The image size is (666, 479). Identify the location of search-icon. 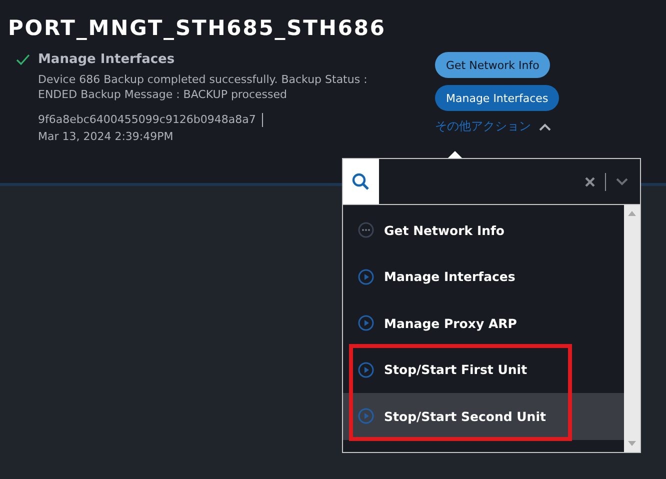
(361, 181).